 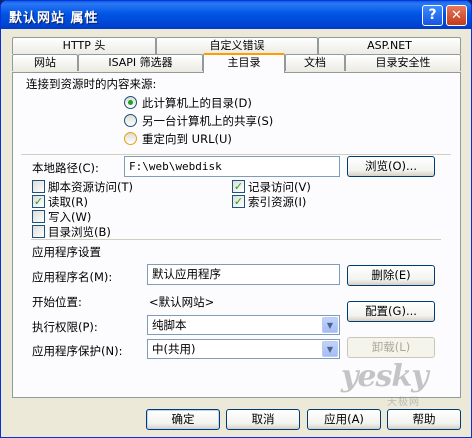 I want to click on script-source-access-label: 脚本资源访问(T), so click(x=90, y=187).